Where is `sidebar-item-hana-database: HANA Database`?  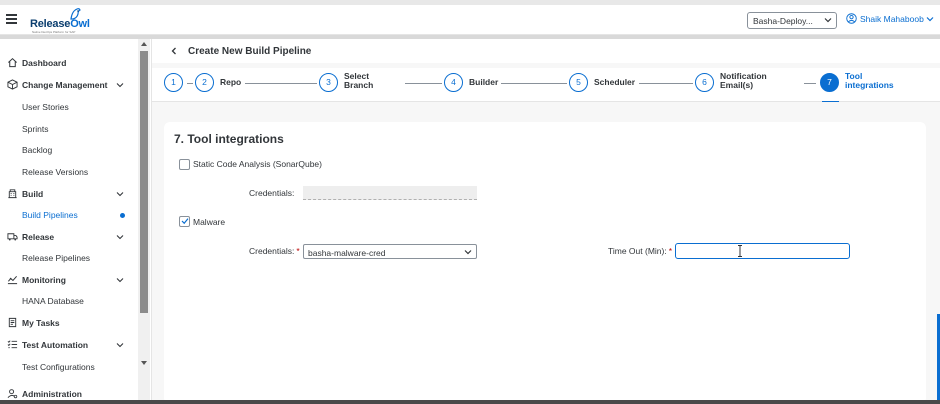 sidebar-item-hana-database: HANA Database is located at coordinates (68, 301).